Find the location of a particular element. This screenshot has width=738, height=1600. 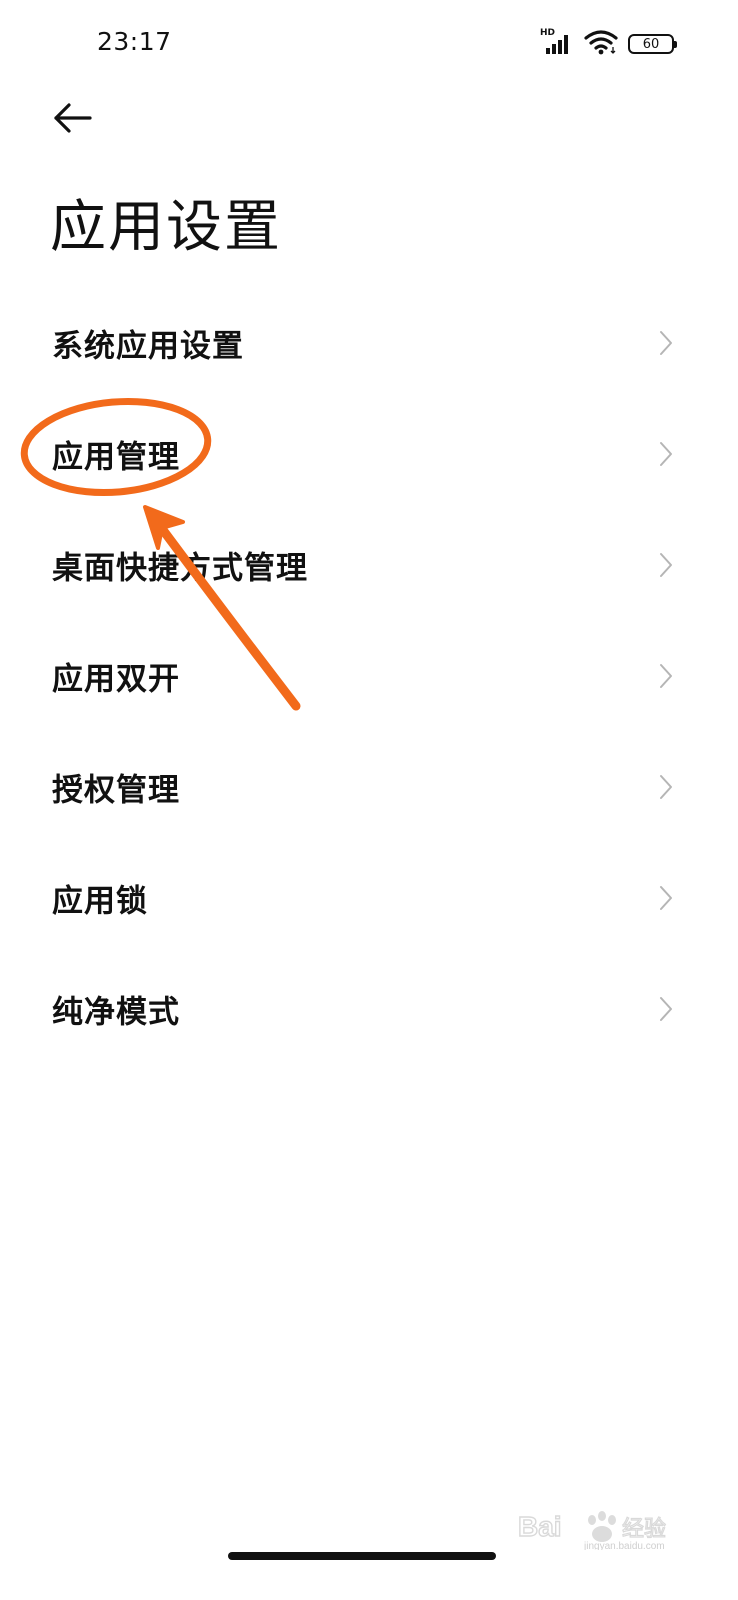

back-arrow-icon is located at coordinates (73, 118).